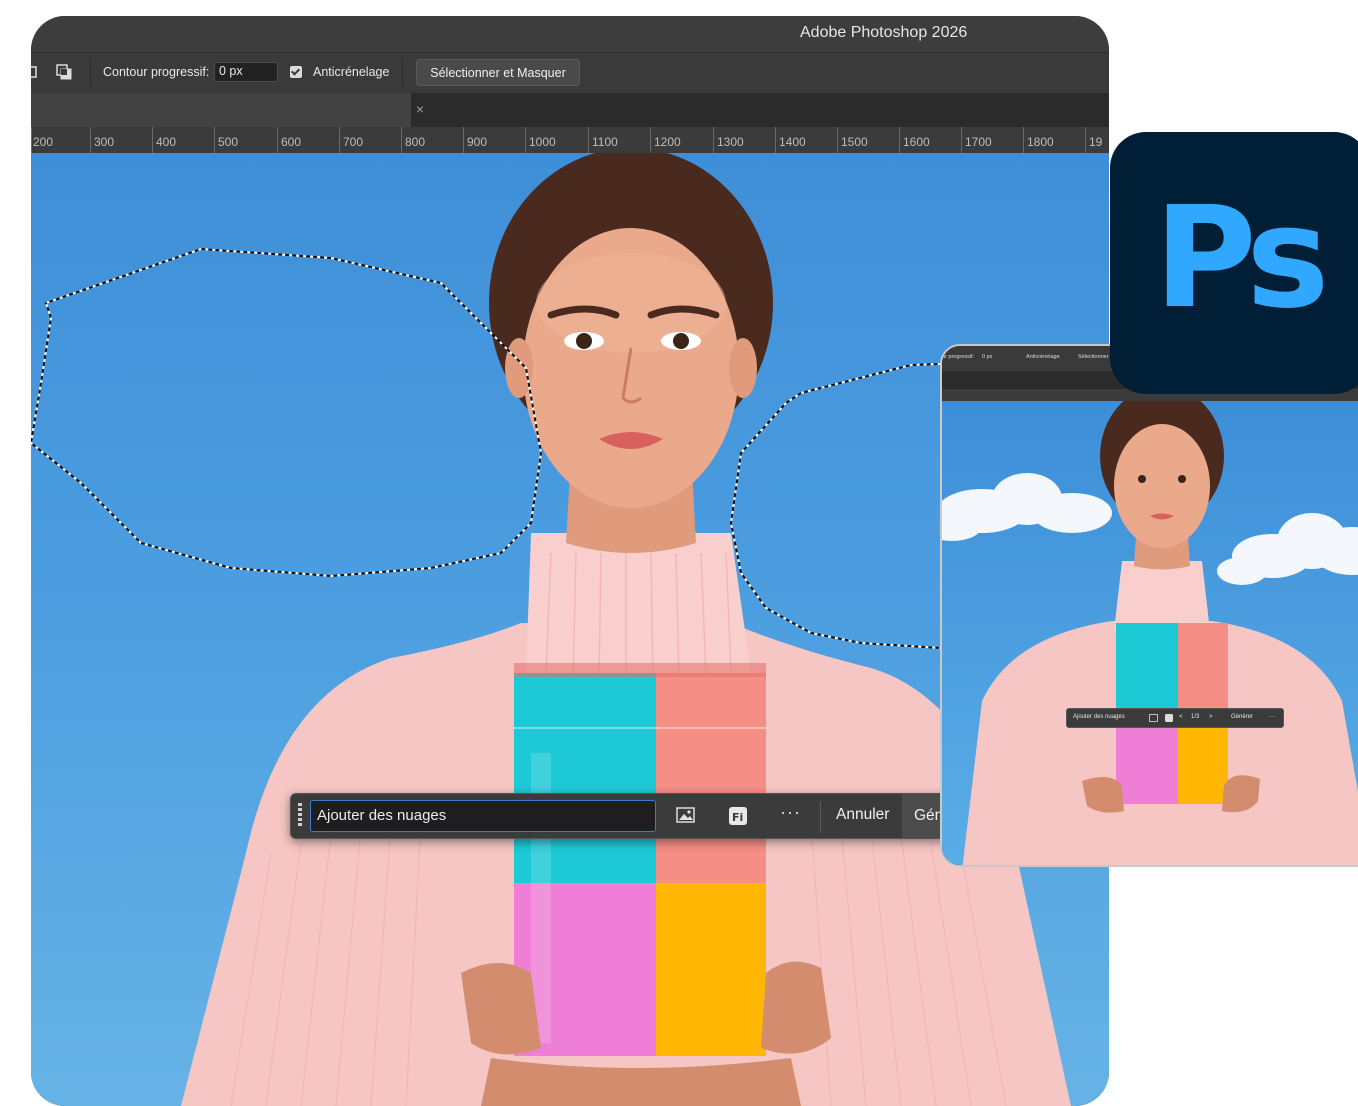  Describe the element at coordinates (291, 142) in the screenshot. I see `ruler-tick: 600` at that location.